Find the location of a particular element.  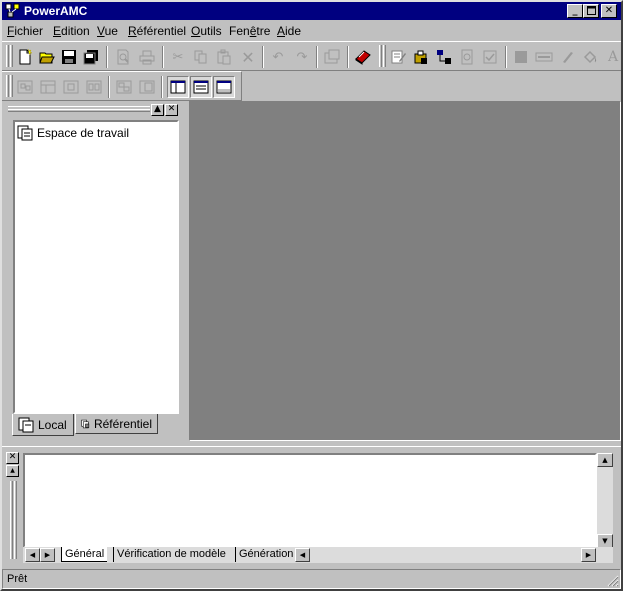

output-tab-verification-label: Vérification de modèle is located at coordinates (171, 554).